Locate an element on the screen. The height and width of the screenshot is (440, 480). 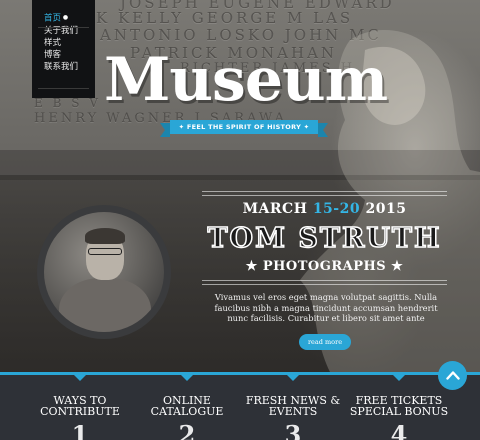
event-subtitle: ★ PHOTOGRAPHS ★ is located at coordinates (324, 266).